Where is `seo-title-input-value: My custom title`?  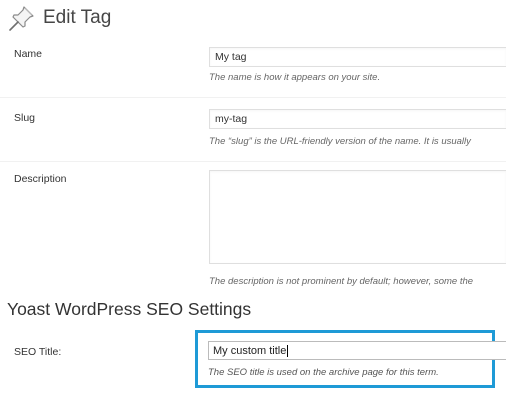 seo-title-input-value: My custom title is located at coordinates (250, 350).